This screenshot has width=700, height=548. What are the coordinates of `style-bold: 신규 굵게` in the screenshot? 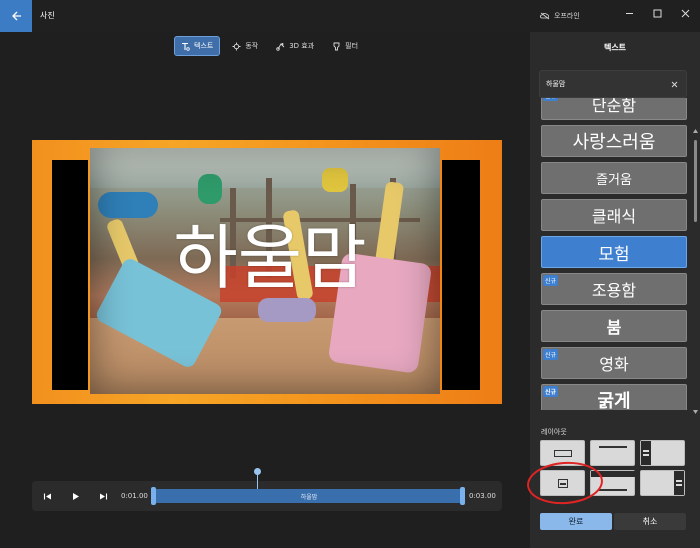 It's located at (614, 397).